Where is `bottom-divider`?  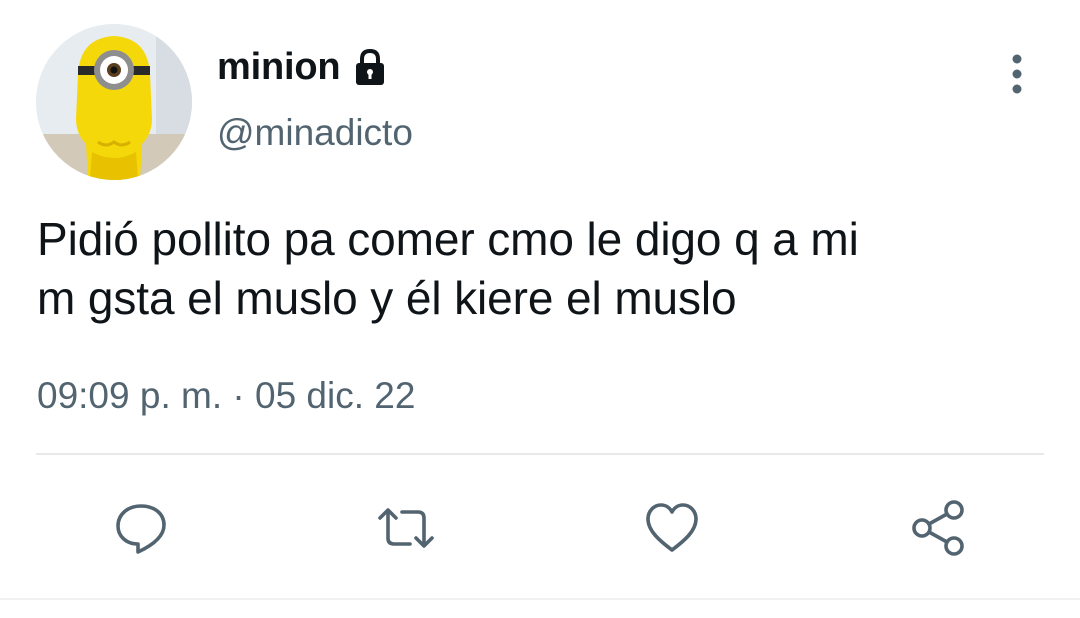
bottom-divider is located at coordinates (540, 599).